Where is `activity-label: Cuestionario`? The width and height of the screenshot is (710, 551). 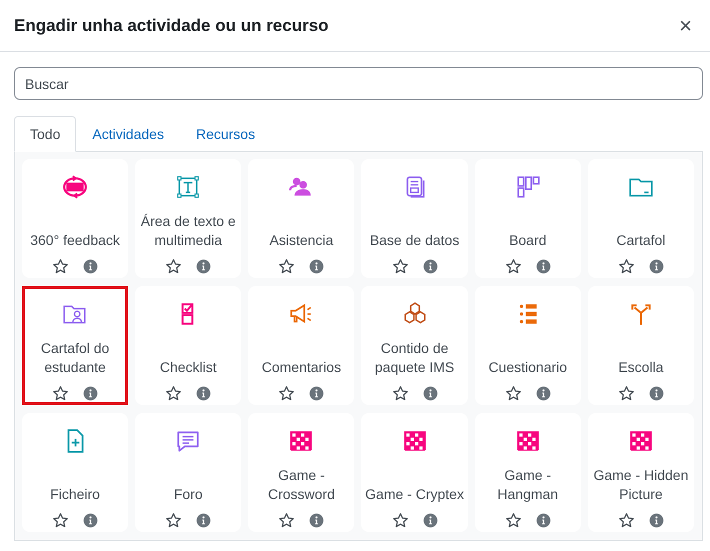
activity-label: Cuestionario is located at coordinates (528, 367).